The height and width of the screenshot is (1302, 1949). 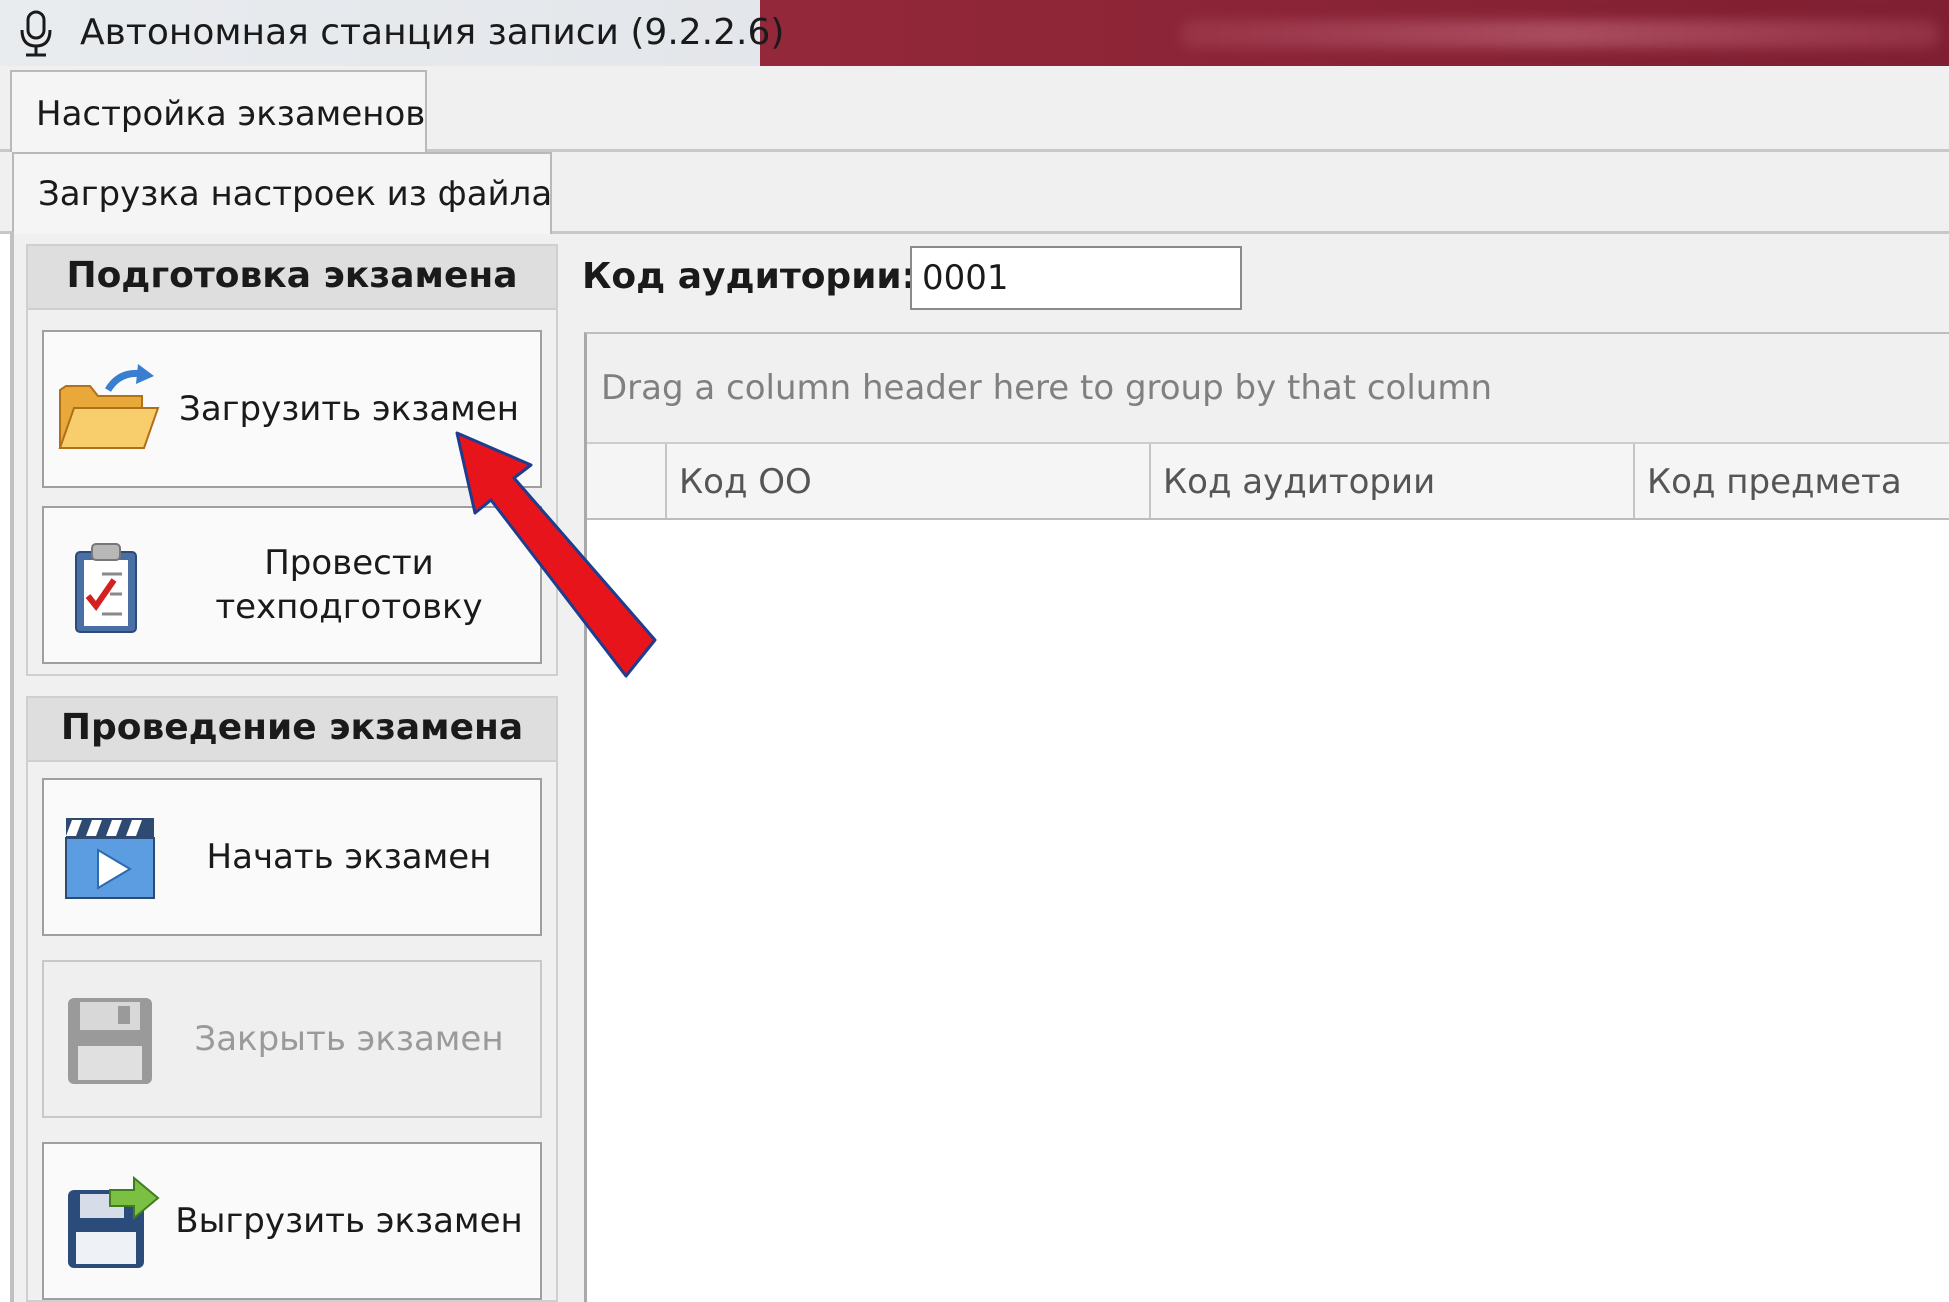 I want to click on open-folder-icon, so click(x=109, y=406).